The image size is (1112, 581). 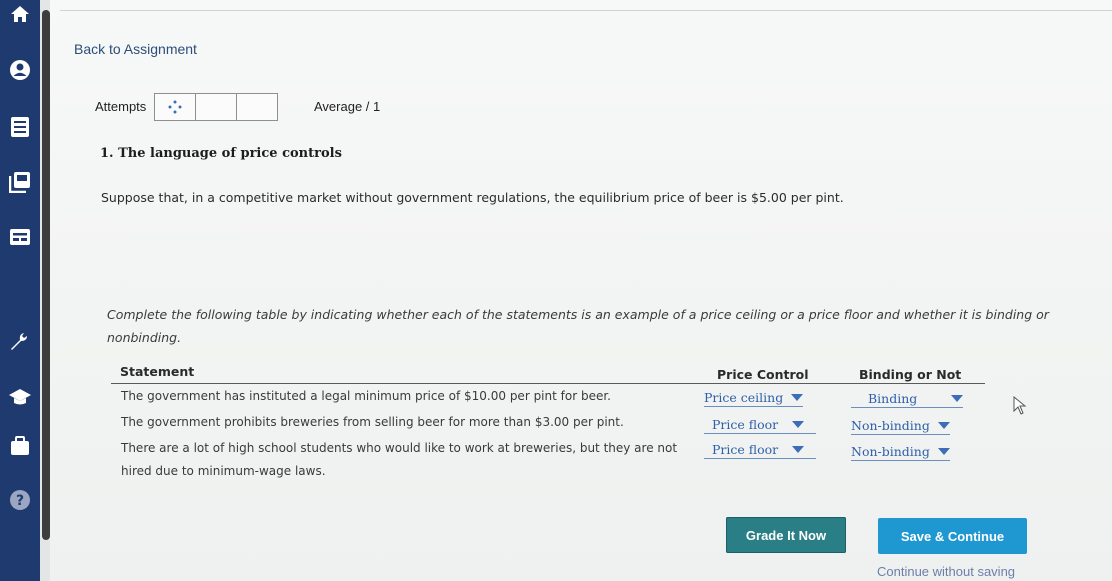 I want to click on tools-icon, so click(x=20, y=342).